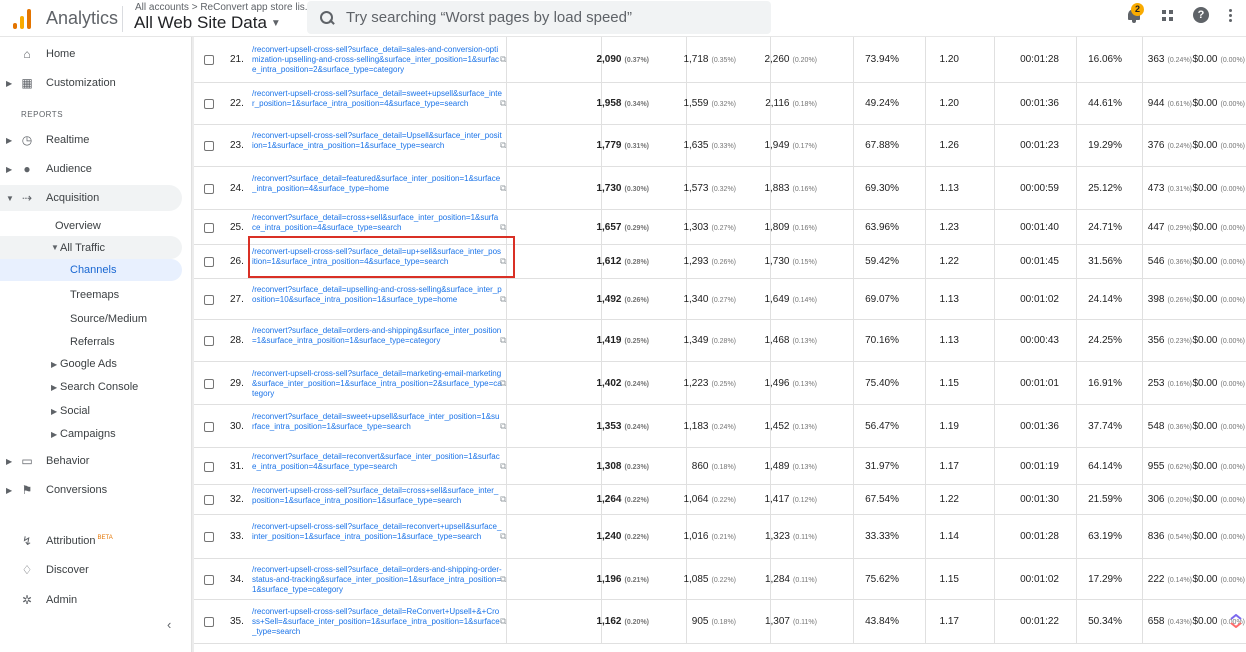 This screenshot has width=1246, height=652. Describe the element at coordinates (609, 227) in the screenshot. I see `metric-value: 1,657` at that location.